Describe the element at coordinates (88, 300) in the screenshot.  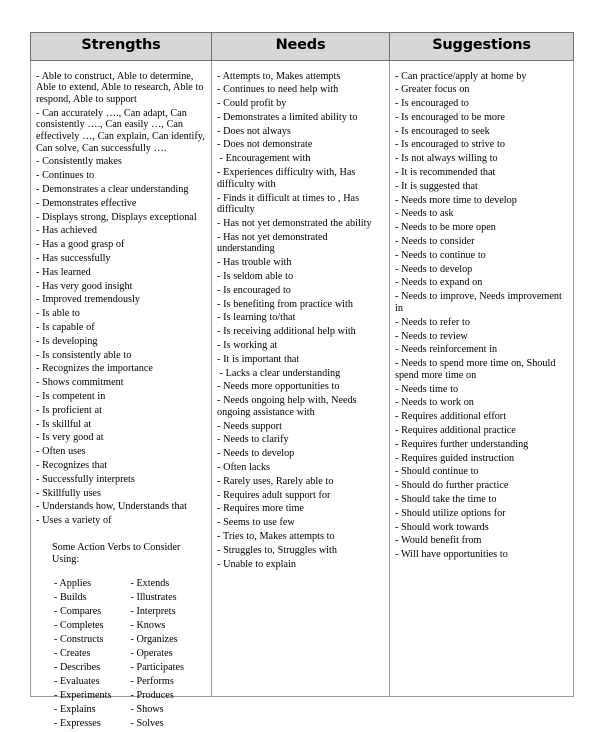
I see `list-item-strength: - Improved tremendously` at that location.